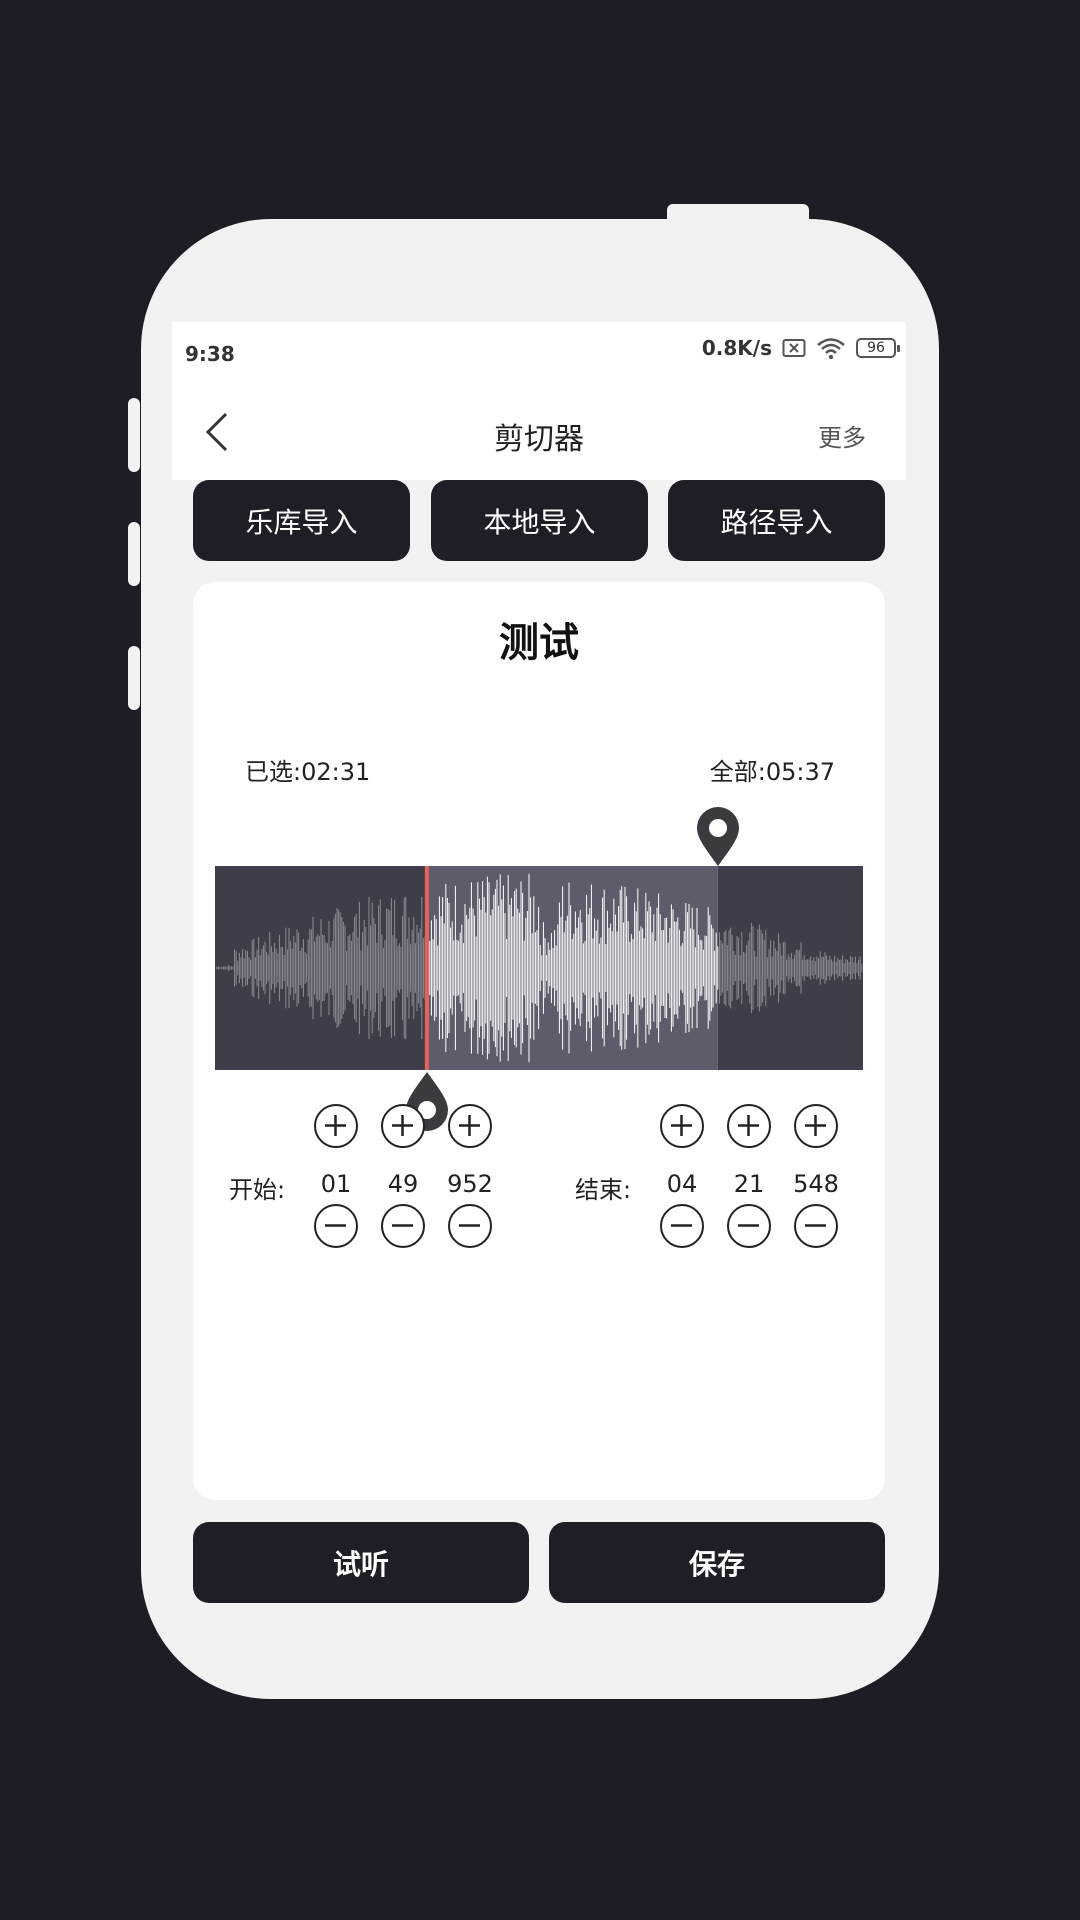 This screenshot has height=1920, width=1080. I want to click on net-speed: 0.8K/s, so click(736, 348).